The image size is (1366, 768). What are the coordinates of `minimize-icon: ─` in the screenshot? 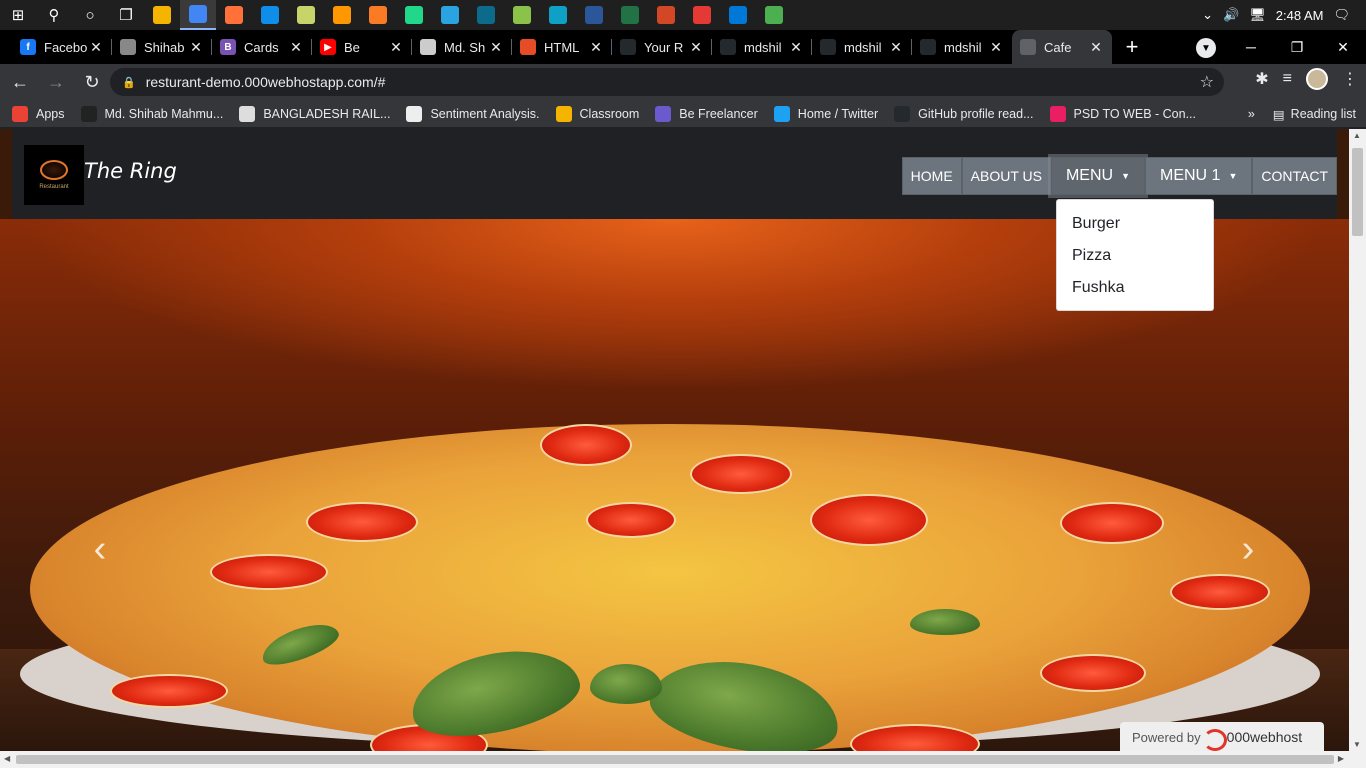 It's located at (1251, 47).